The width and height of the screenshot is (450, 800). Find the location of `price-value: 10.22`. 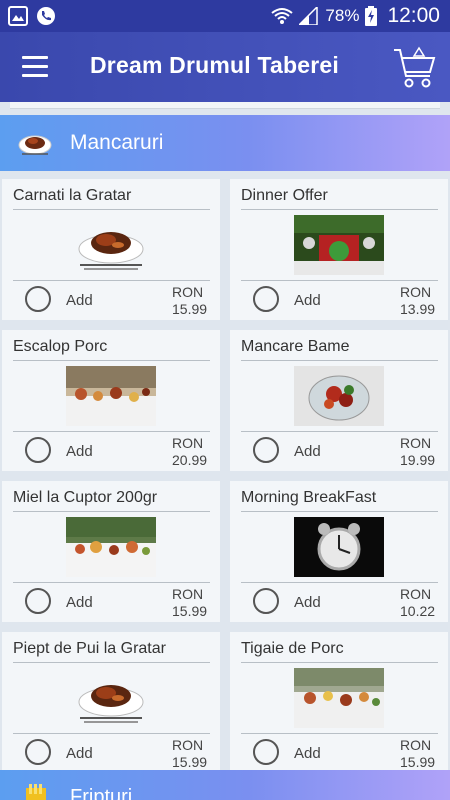

price-value: 10.22 is located at coordinates (418, 611).